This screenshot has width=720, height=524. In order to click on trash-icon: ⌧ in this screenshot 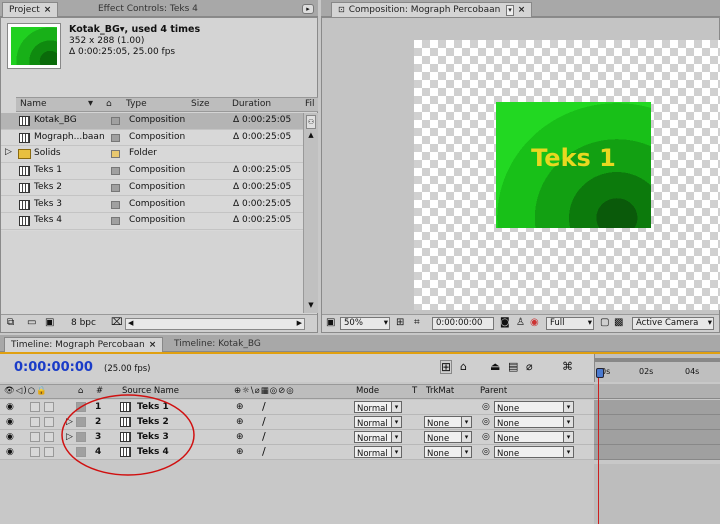, I will do `click(117, 322)`.